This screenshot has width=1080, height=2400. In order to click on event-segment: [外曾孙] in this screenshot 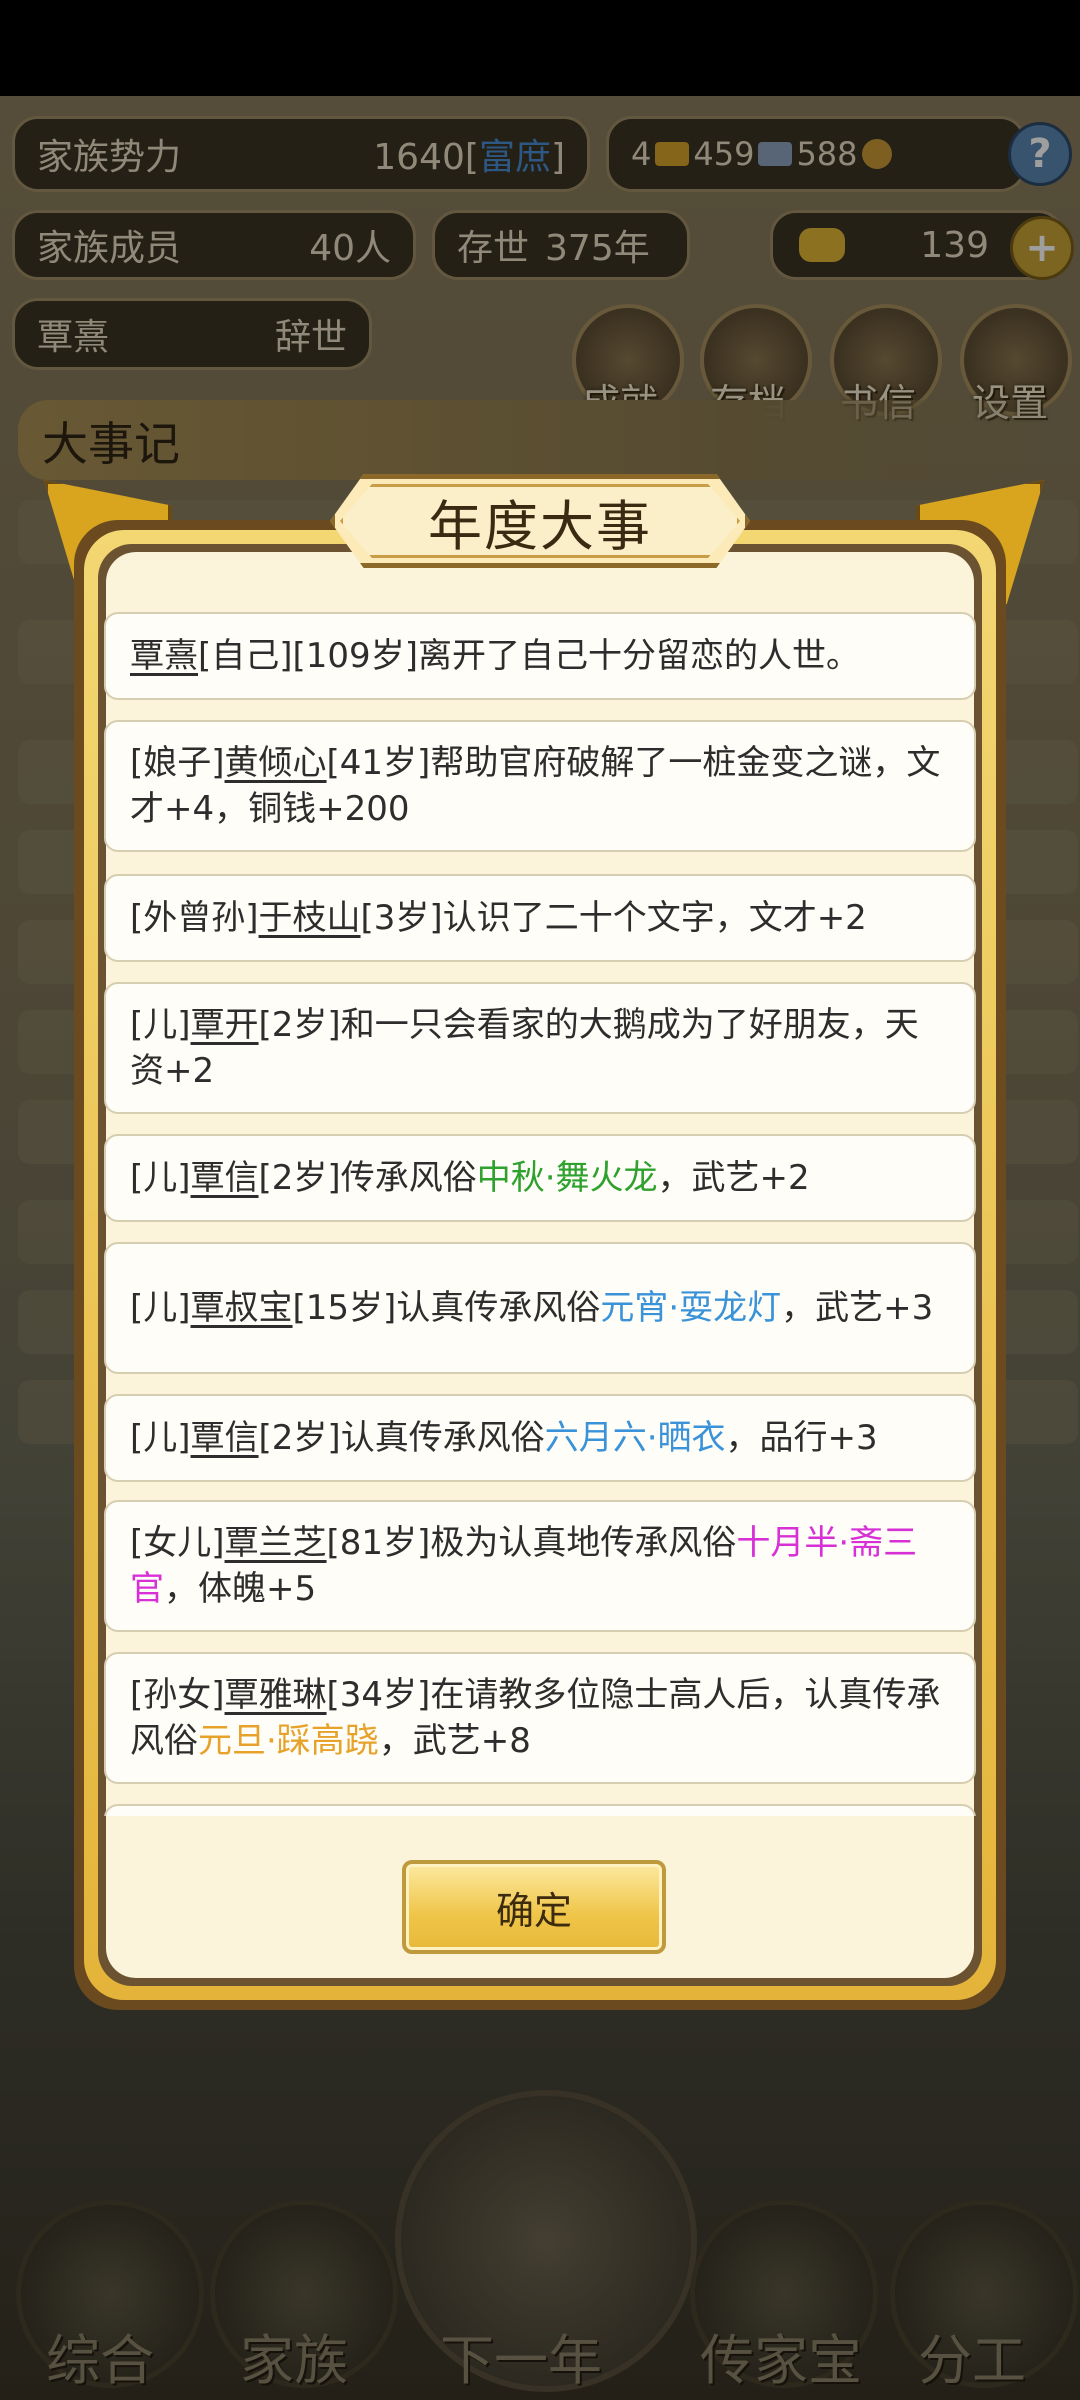, I will do `click(194, 918)`.